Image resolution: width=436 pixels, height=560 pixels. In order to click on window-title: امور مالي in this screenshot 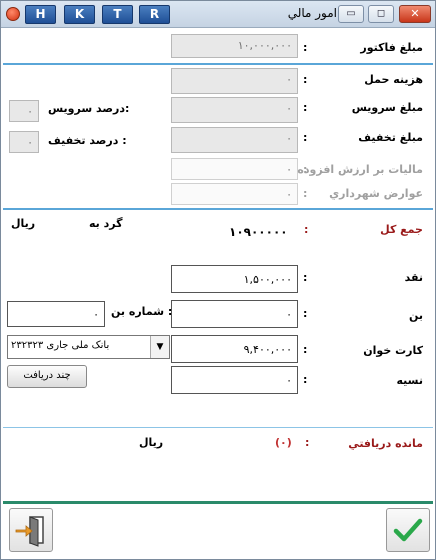, I will do `click(312, 13)`.